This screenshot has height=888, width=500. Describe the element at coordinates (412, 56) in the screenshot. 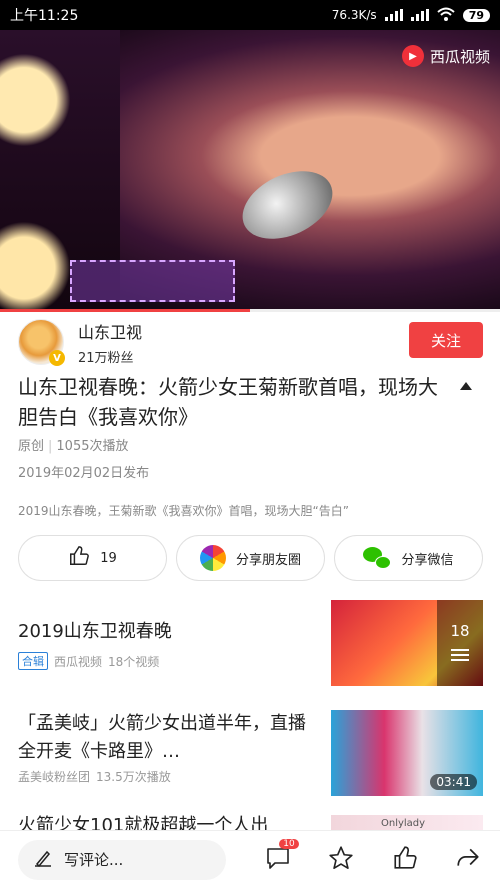

I see `xigua-play-icon: ▶` at that location.